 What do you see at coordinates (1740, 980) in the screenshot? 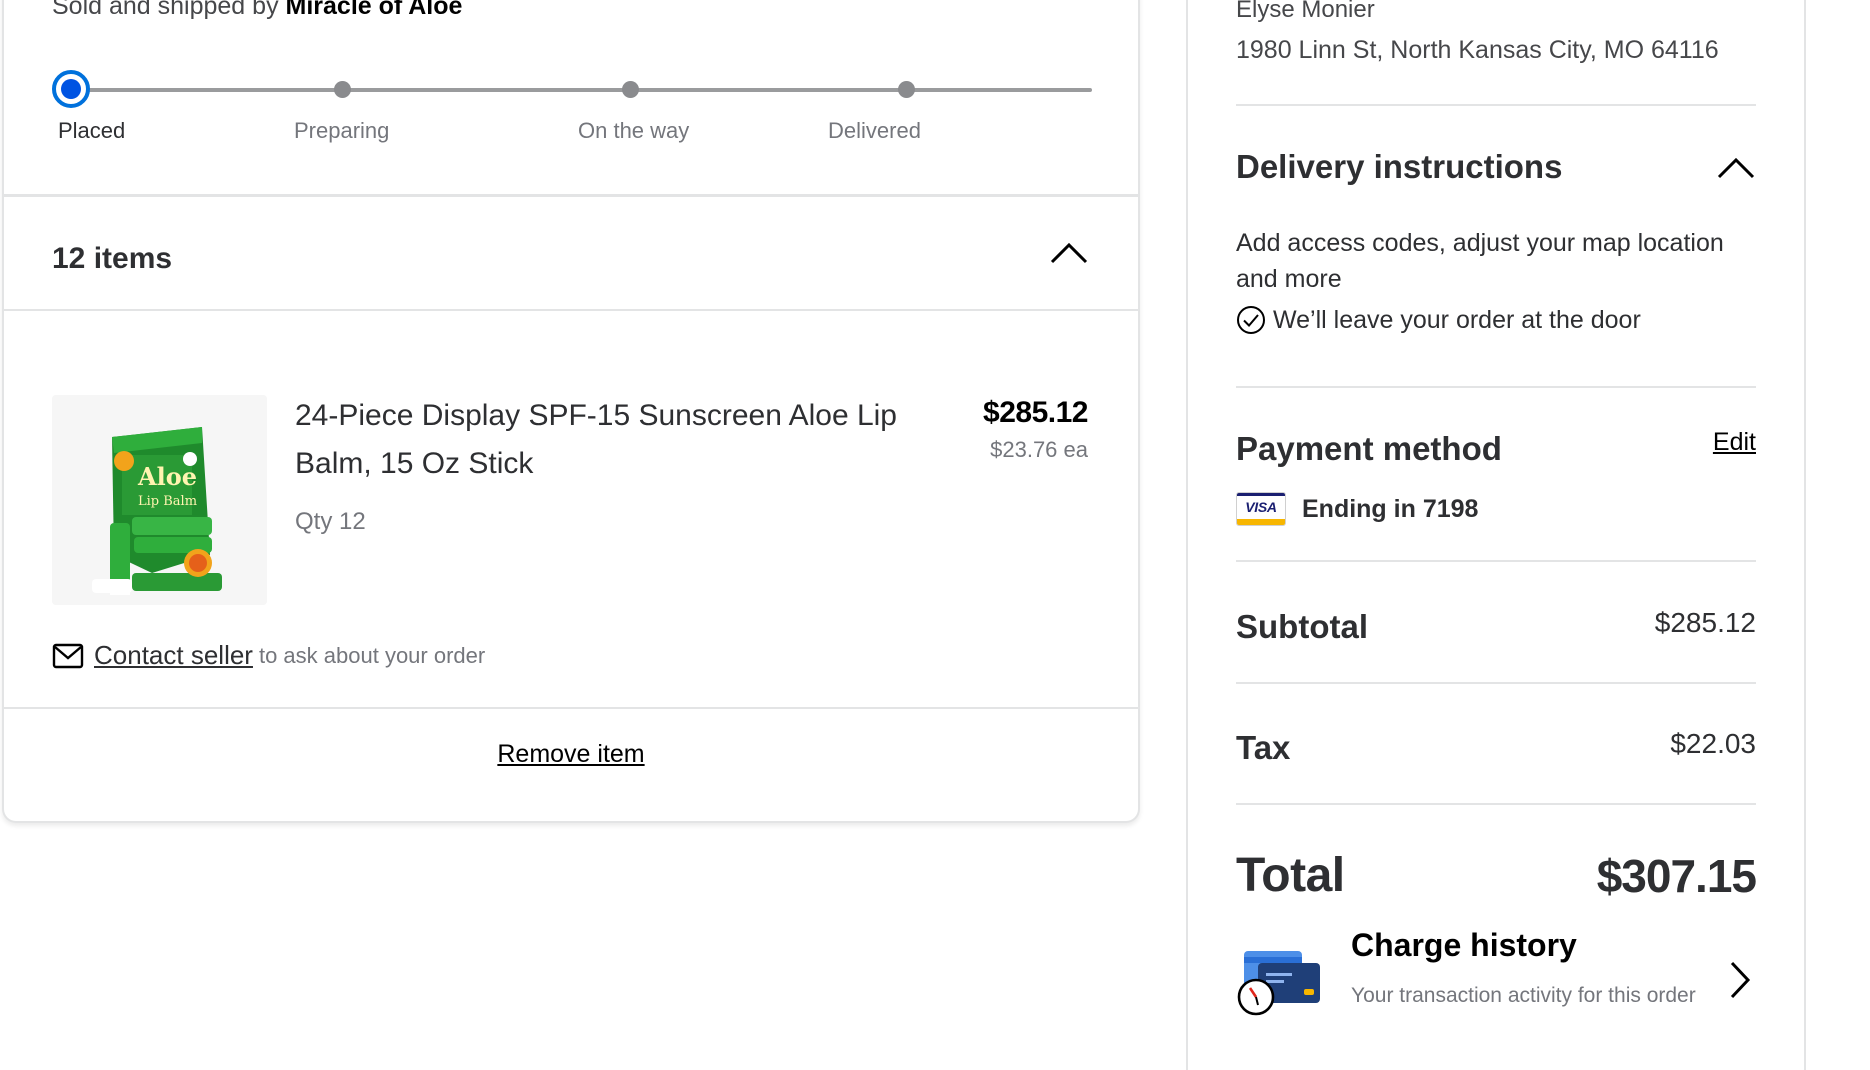
I see `chevron-right-icon` at bounding box center [1740, 980].